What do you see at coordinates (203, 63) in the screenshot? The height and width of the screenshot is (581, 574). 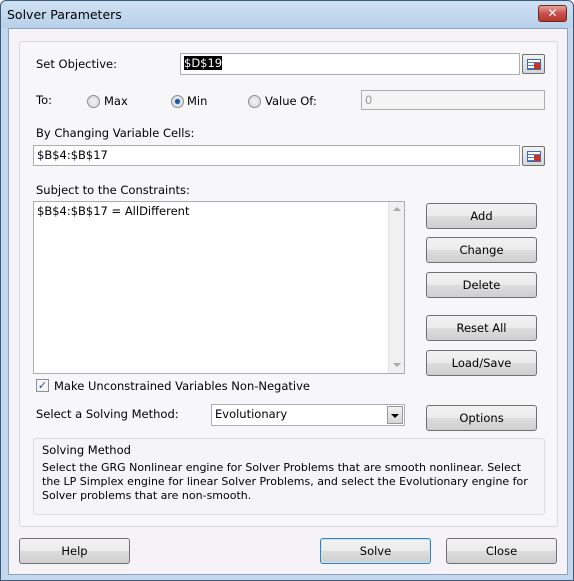 I see `objective-value: $D$19` at bounding box center [203, 63].